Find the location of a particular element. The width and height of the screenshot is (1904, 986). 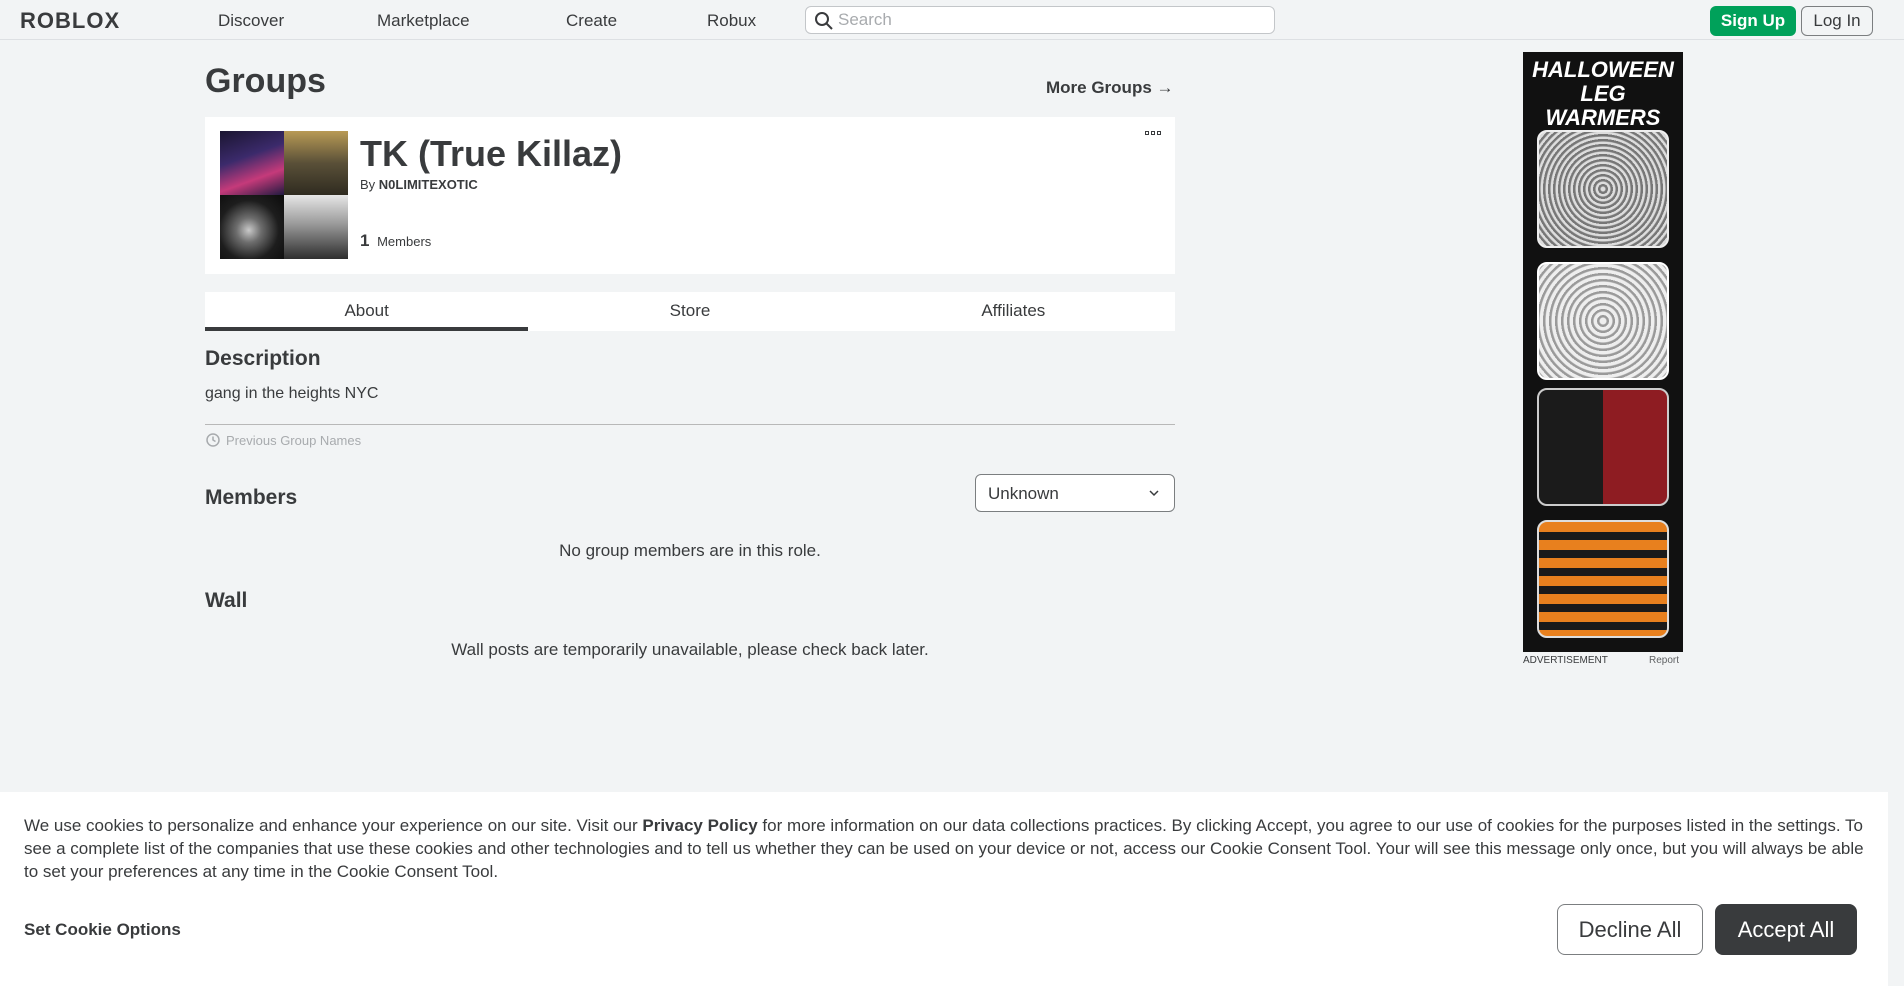

tab-about: About is located at coordinates (367, 311).